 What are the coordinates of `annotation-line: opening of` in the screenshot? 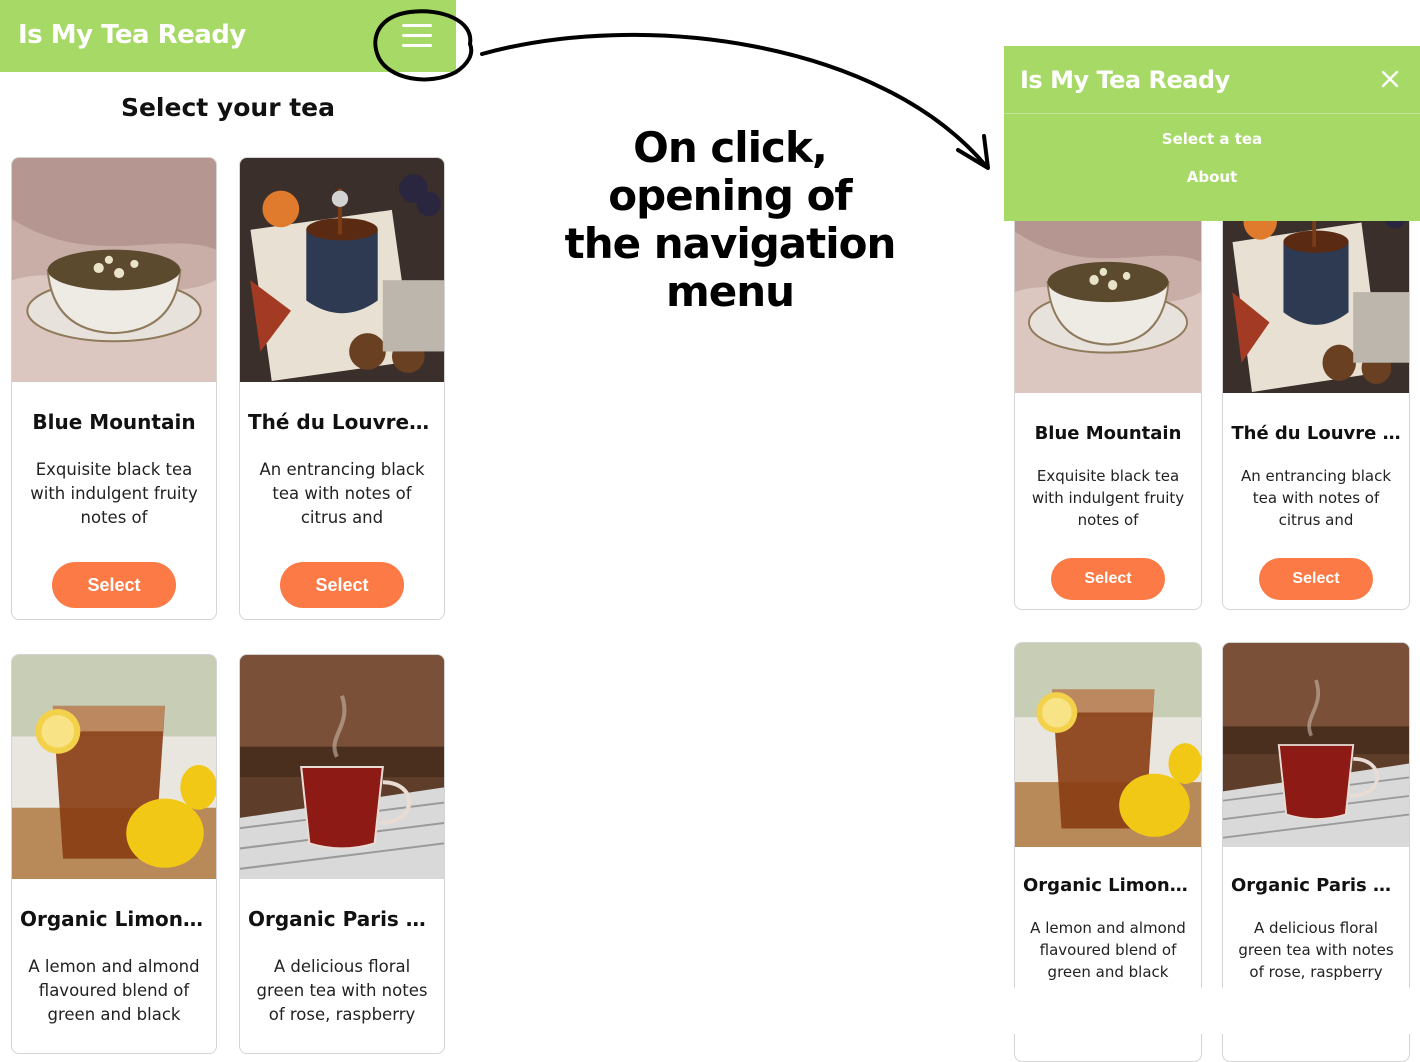 It's located at (730, 195).